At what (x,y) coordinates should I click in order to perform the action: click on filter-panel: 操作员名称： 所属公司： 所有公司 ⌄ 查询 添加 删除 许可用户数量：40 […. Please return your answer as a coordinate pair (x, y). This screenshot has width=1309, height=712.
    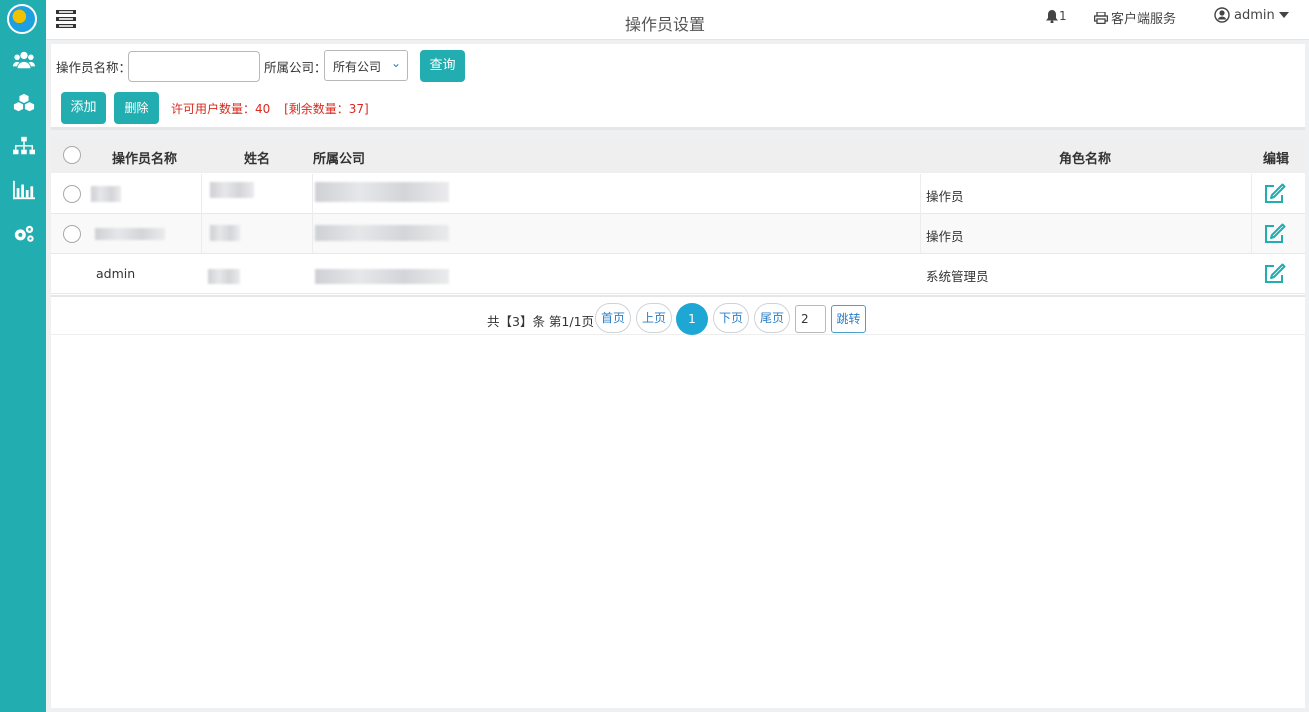
    Looking at the image, I should click on (678, 87).